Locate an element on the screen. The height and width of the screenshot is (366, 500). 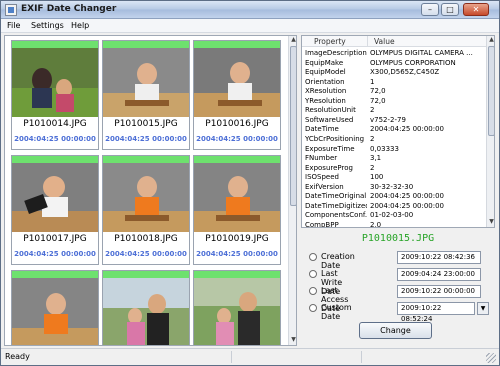
properties-scrollbar: ▲ ▼ is located at coordinates (490, 131).